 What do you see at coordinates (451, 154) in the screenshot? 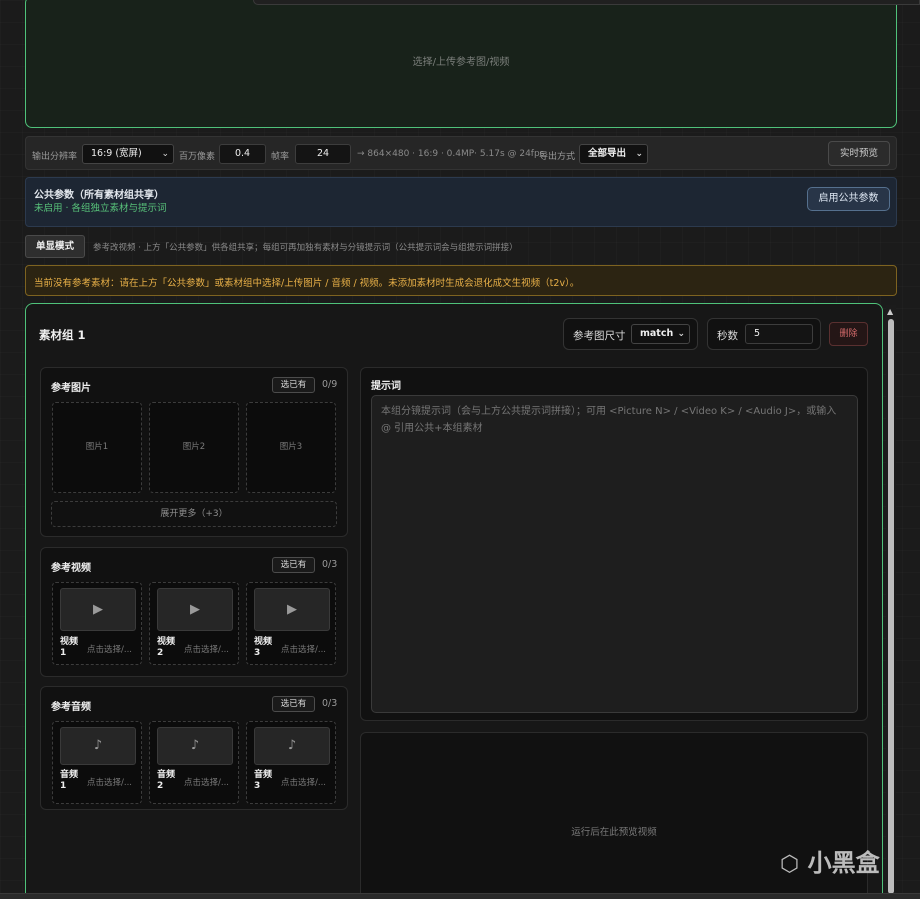
I see `output-summary: → 864×480 · 16:9 · 0.4MP· 5.17s @ 24fps` at bounding box center [451, 154].